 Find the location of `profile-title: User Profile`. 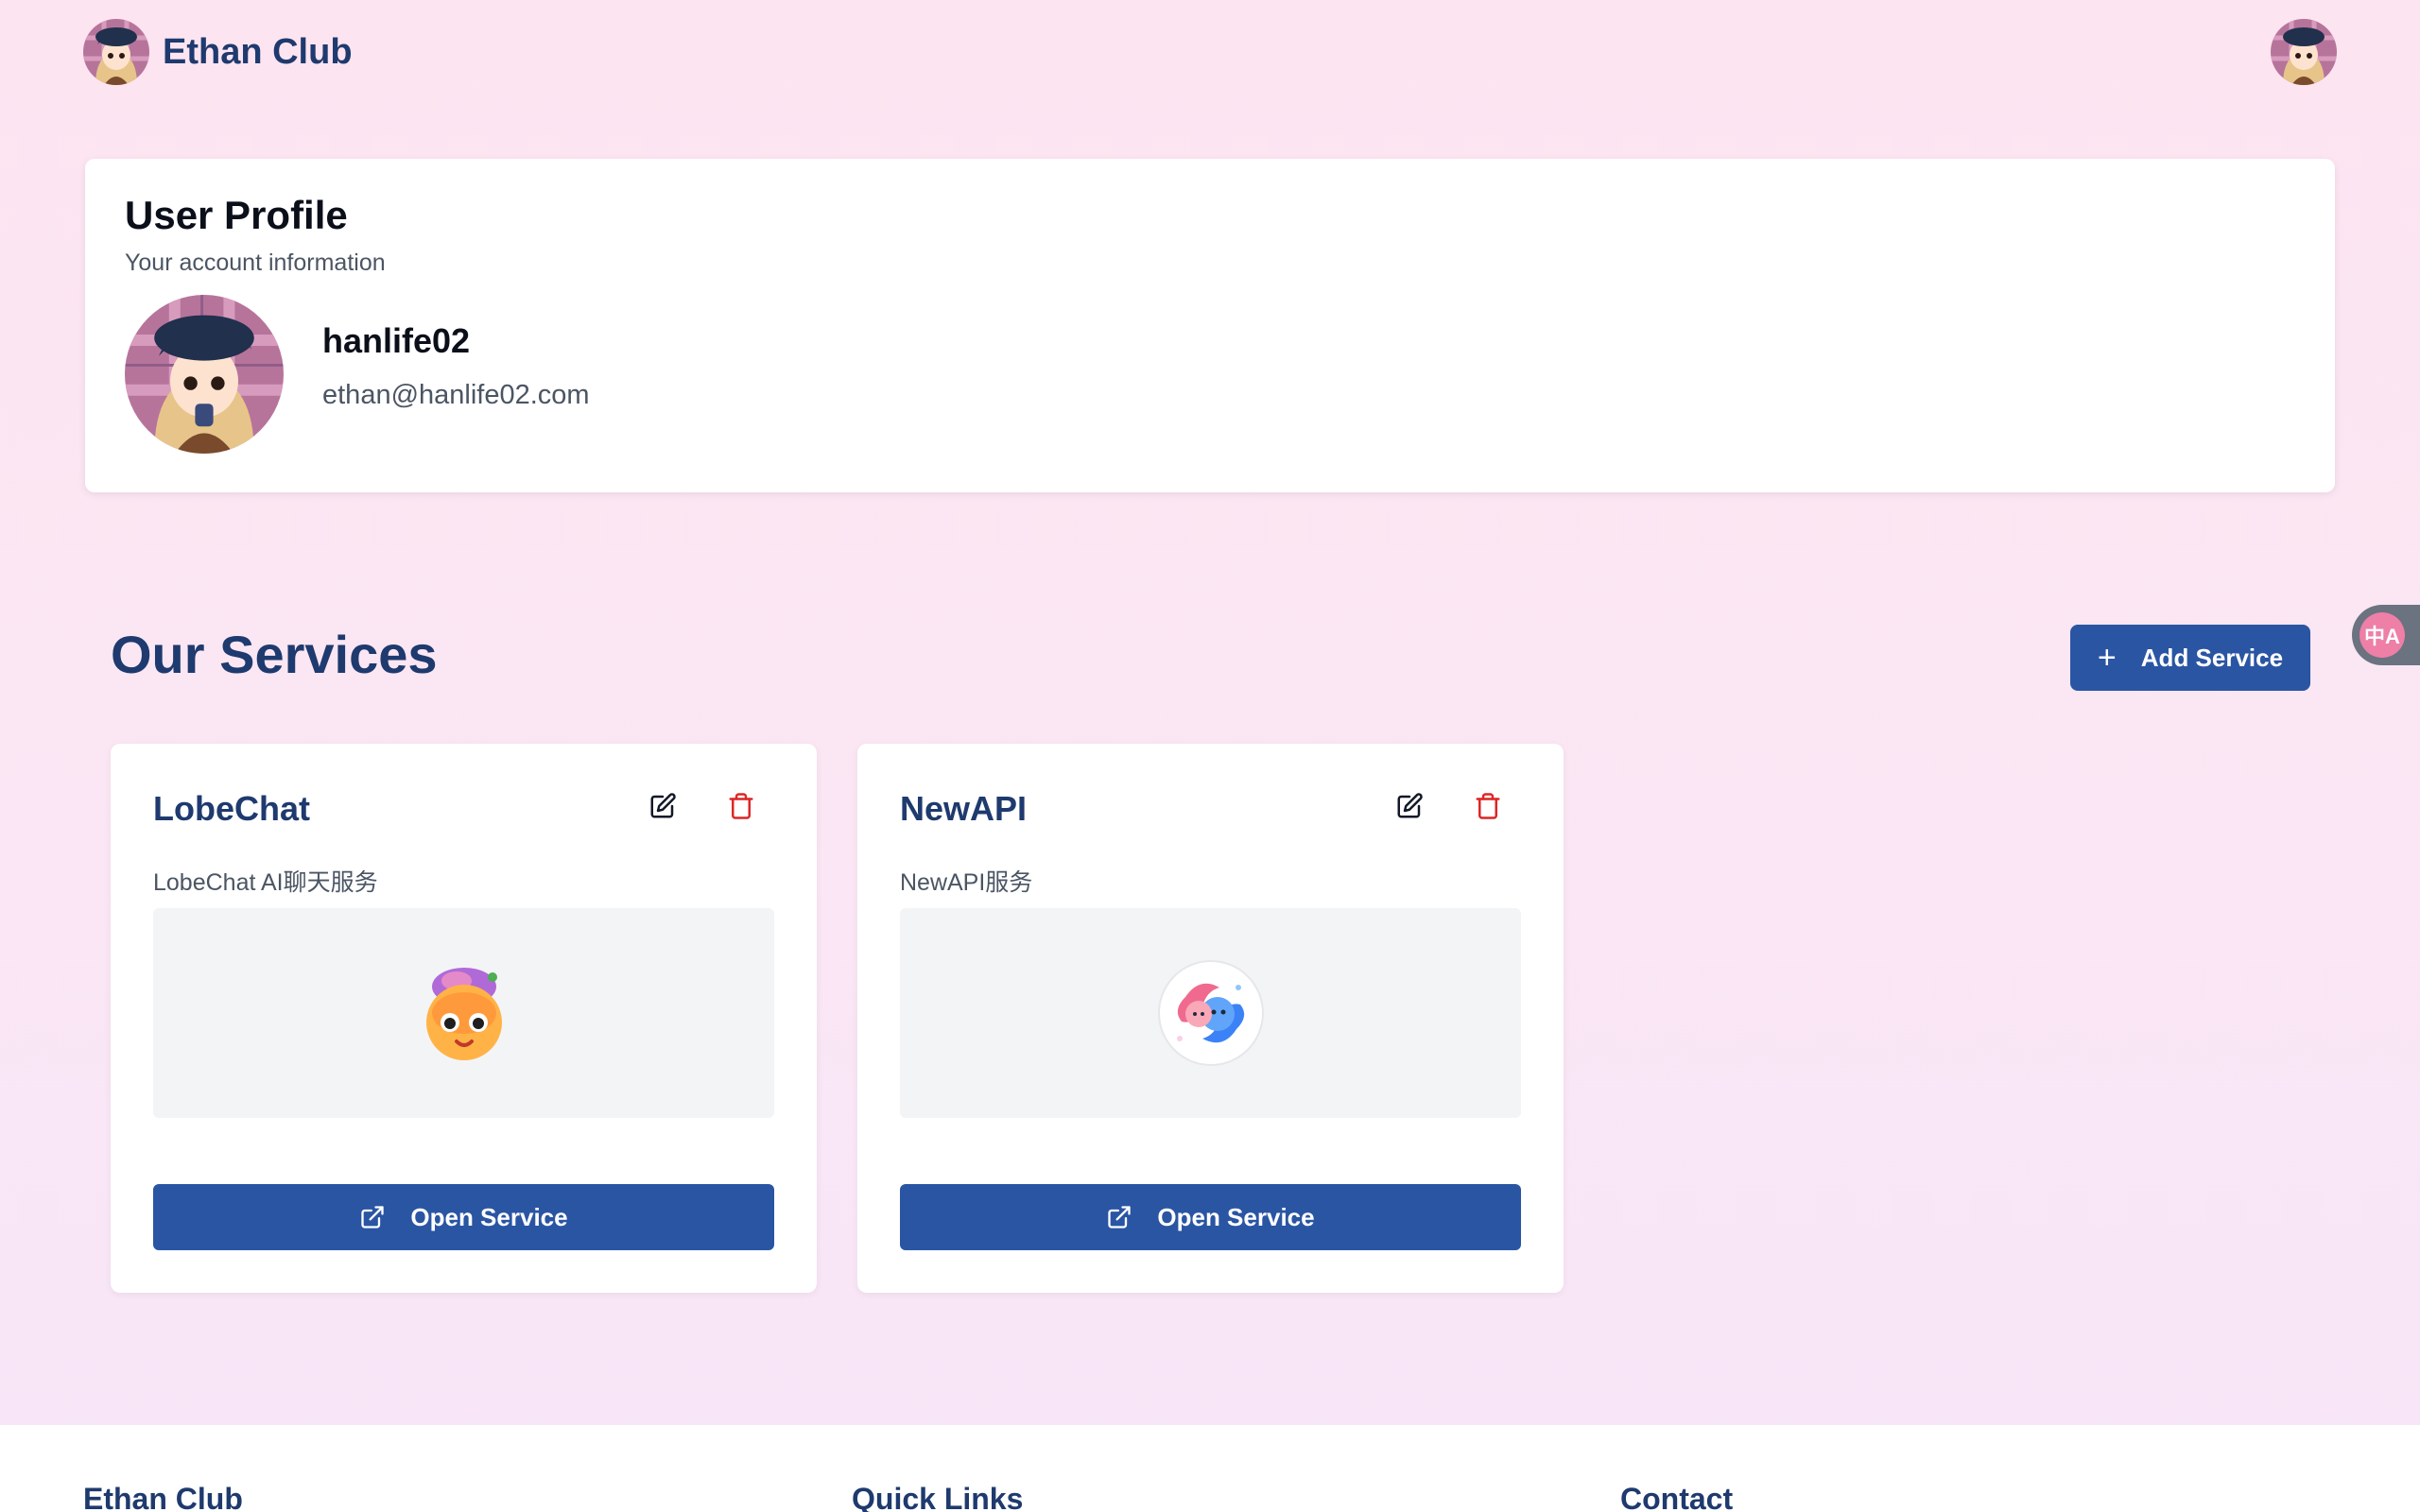

profile-title: User Profile is located at coordinates (236, 215).